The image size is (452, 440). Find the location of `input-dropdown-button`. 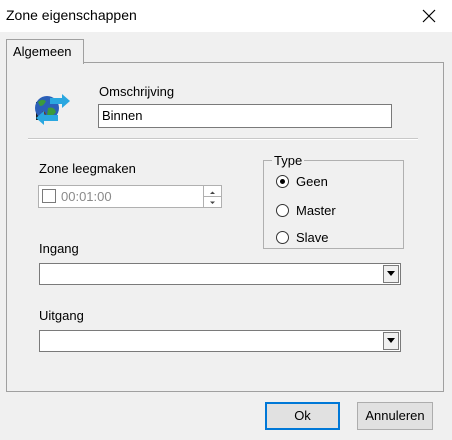

input-dropdown-button is located at coordinates (391, 274).